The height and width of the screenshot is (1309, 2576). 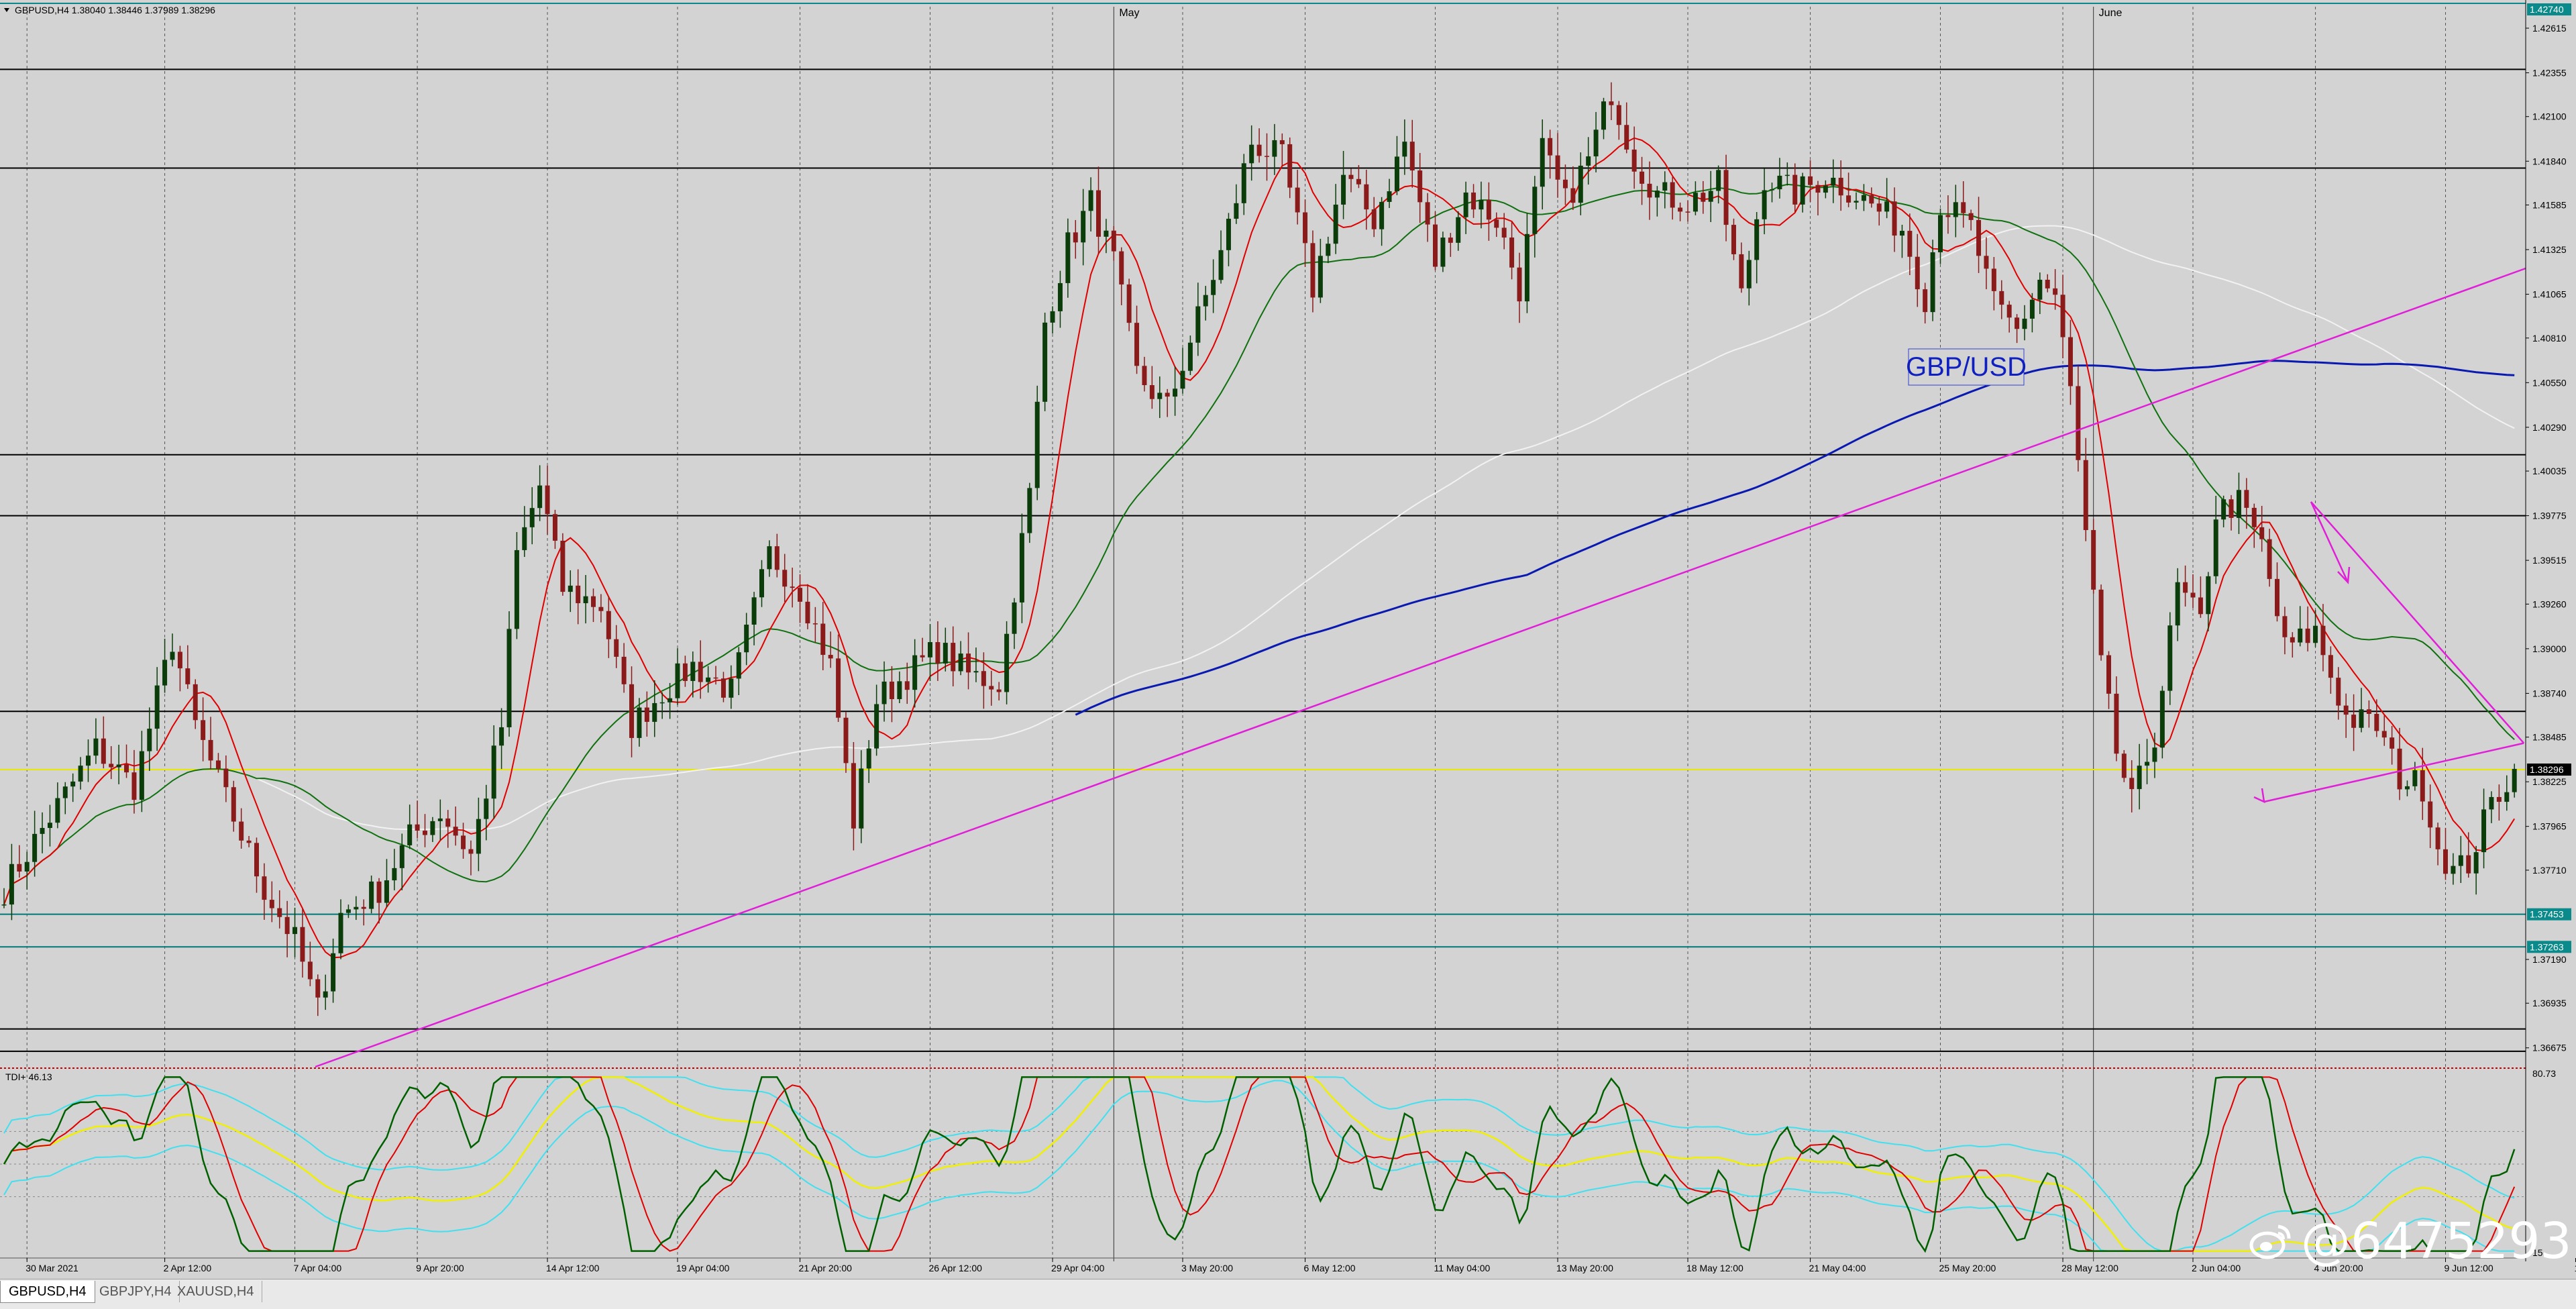 What do you see at coordinates (135, 1291) in the screenshot?
I see `tab-gbpjpy-h4: GBPJPY,H4` at bounding box center [135, 1291].